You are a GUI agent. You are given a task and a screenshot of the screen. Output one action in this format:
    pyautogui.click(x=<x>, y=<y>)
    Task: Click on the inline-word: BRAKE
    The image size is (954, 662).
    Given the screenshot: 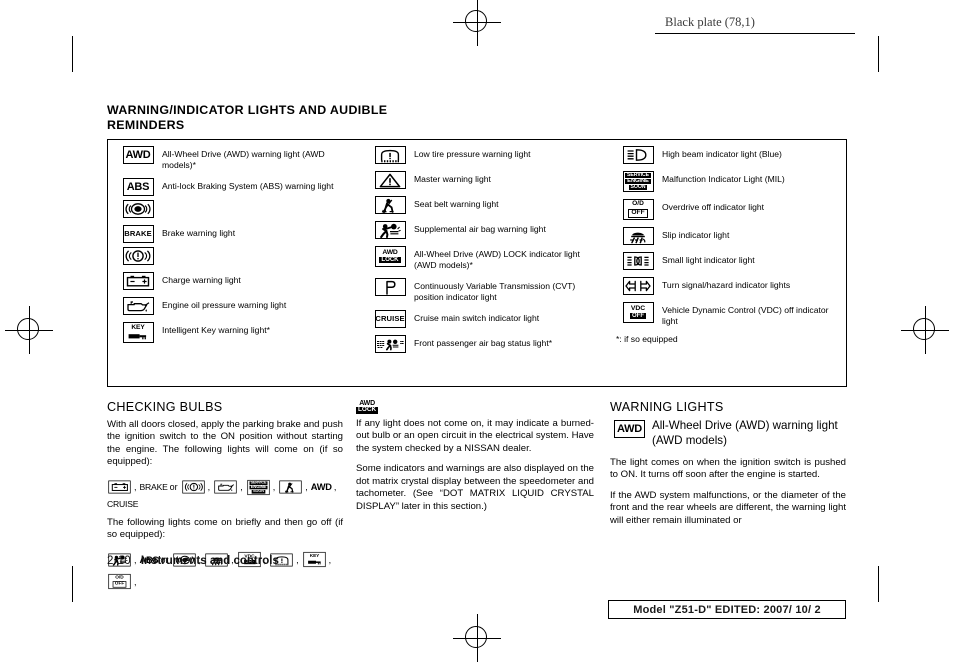 What is the action you would take?
    pyautogui.click(x=153, y=487)
    